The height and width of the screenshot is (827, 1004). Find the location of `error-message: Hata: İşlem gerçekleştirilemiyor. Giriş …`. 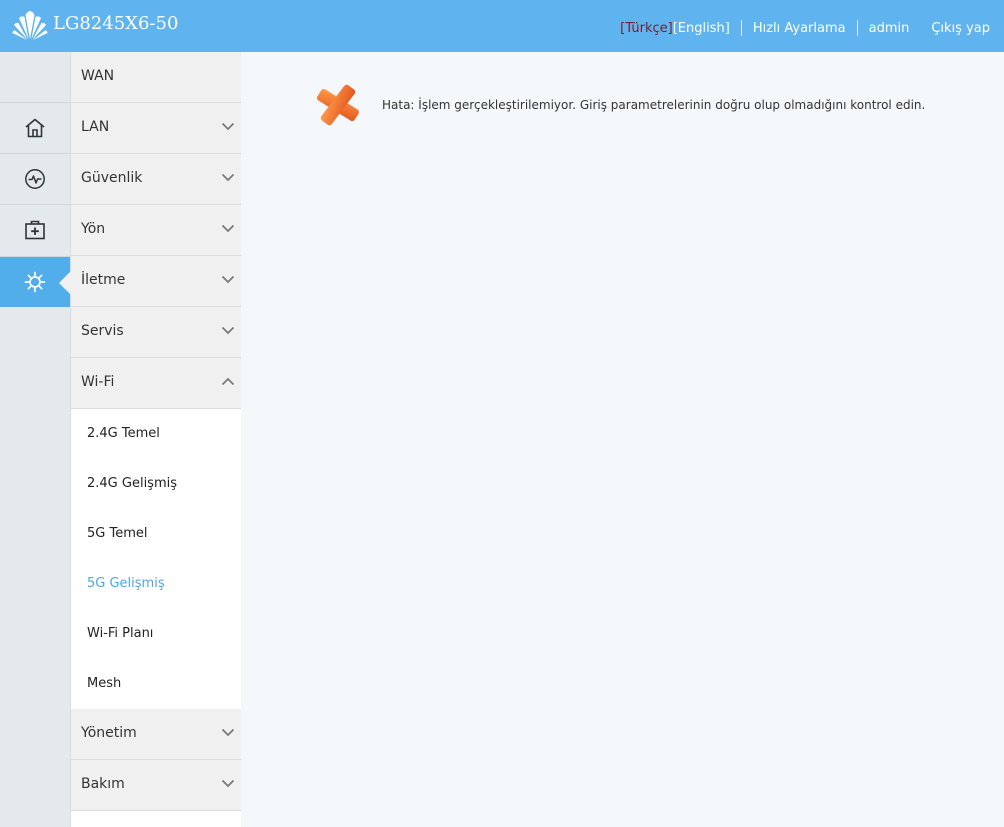

error-message: Hata: İşlem gerçekleştirilemiyor. Giriş … is located at coordinates (654, 105).